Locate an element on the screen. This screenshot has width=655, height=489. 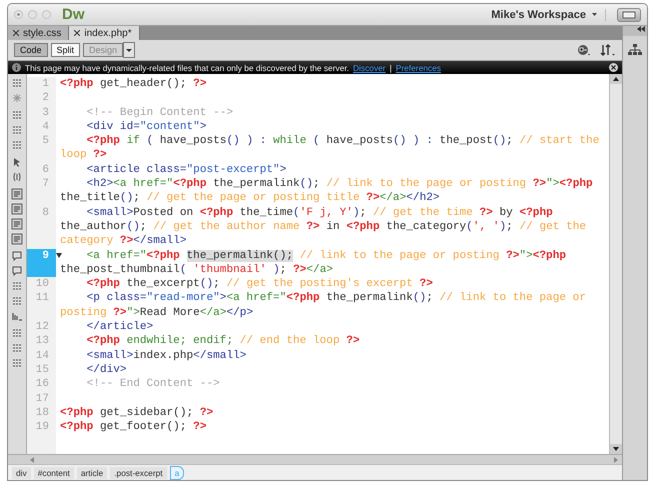
info-icon is located at coordinates (16, 67).